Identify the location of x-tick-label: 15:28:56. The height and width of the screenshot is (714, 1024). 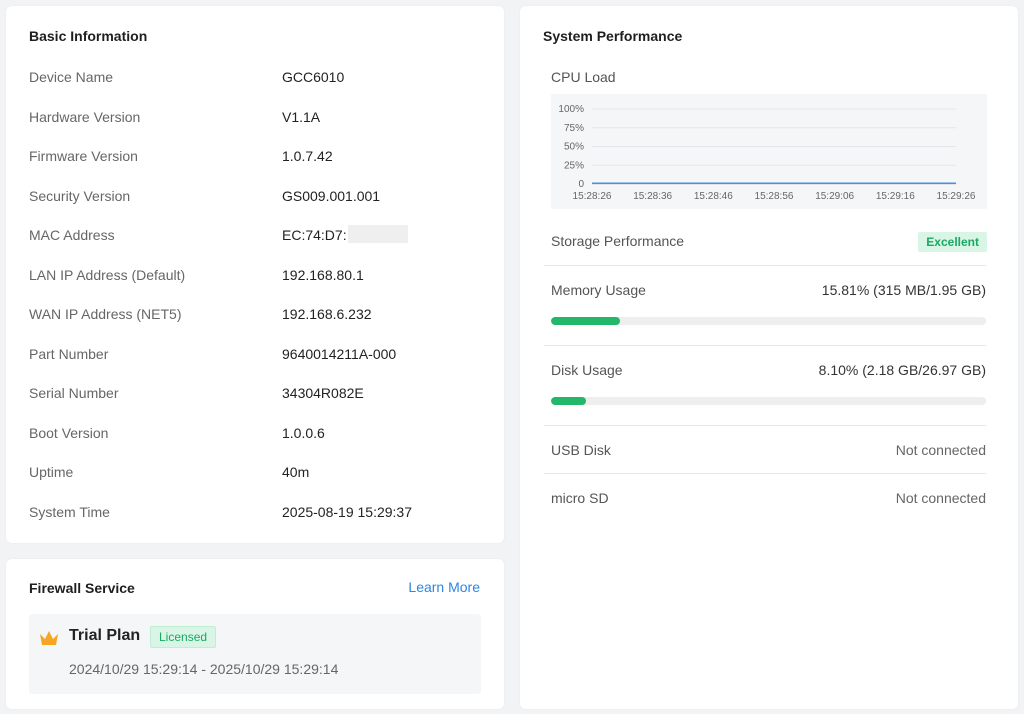
(774, 196).